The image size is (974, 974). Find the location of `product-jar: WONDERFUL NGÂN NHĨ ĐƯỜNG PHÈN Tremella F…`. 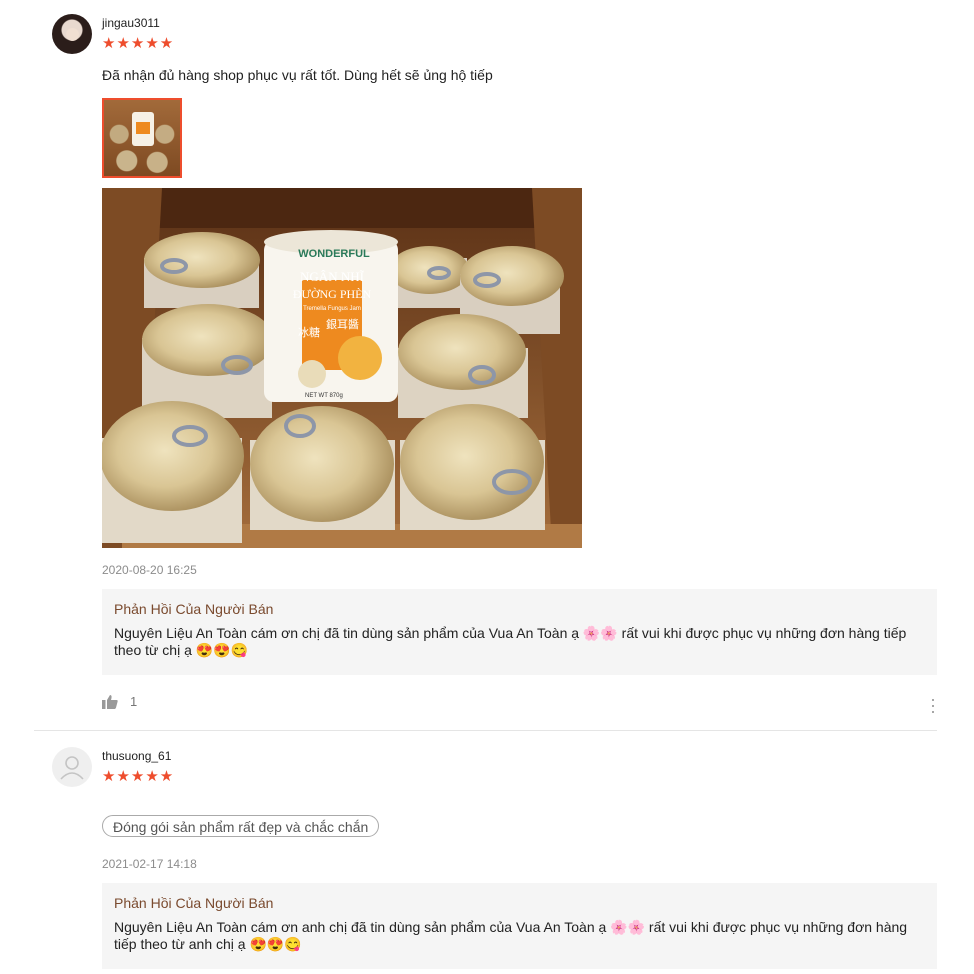

product-jar: WONDERFUL NGÂN NHĨ ĐƯỜNG PHÈN Tremella F… is located at coordinates (331, 316).